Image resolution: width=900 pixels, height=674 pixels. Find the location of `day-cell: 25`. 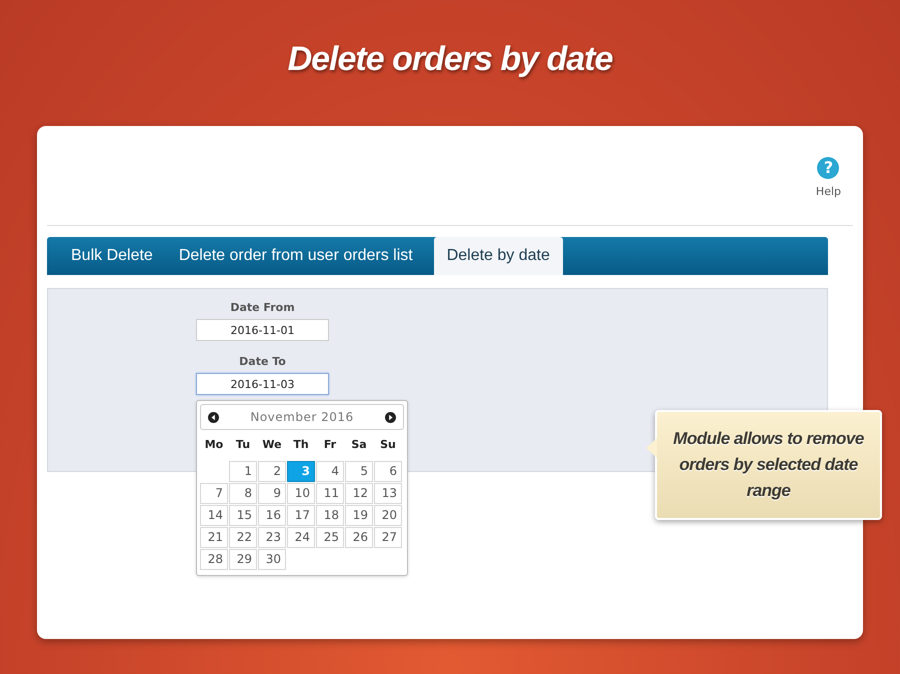

day-cell: 25 is located at coordinates (330, 537).